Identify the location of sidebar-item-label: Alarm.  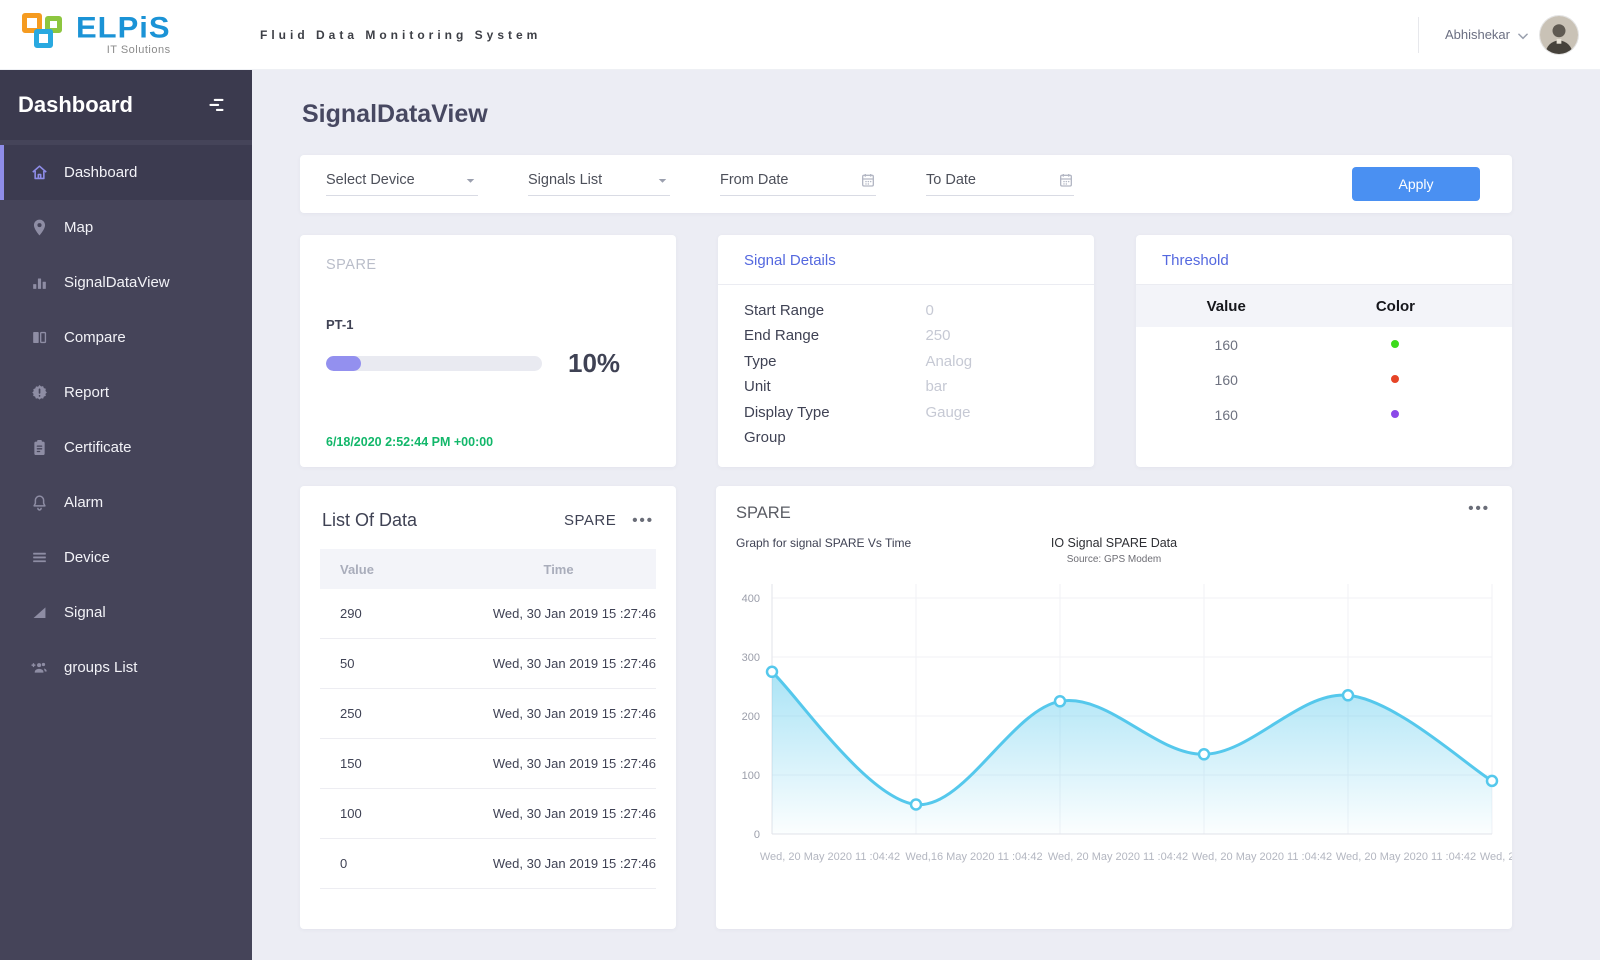
(84, 502).